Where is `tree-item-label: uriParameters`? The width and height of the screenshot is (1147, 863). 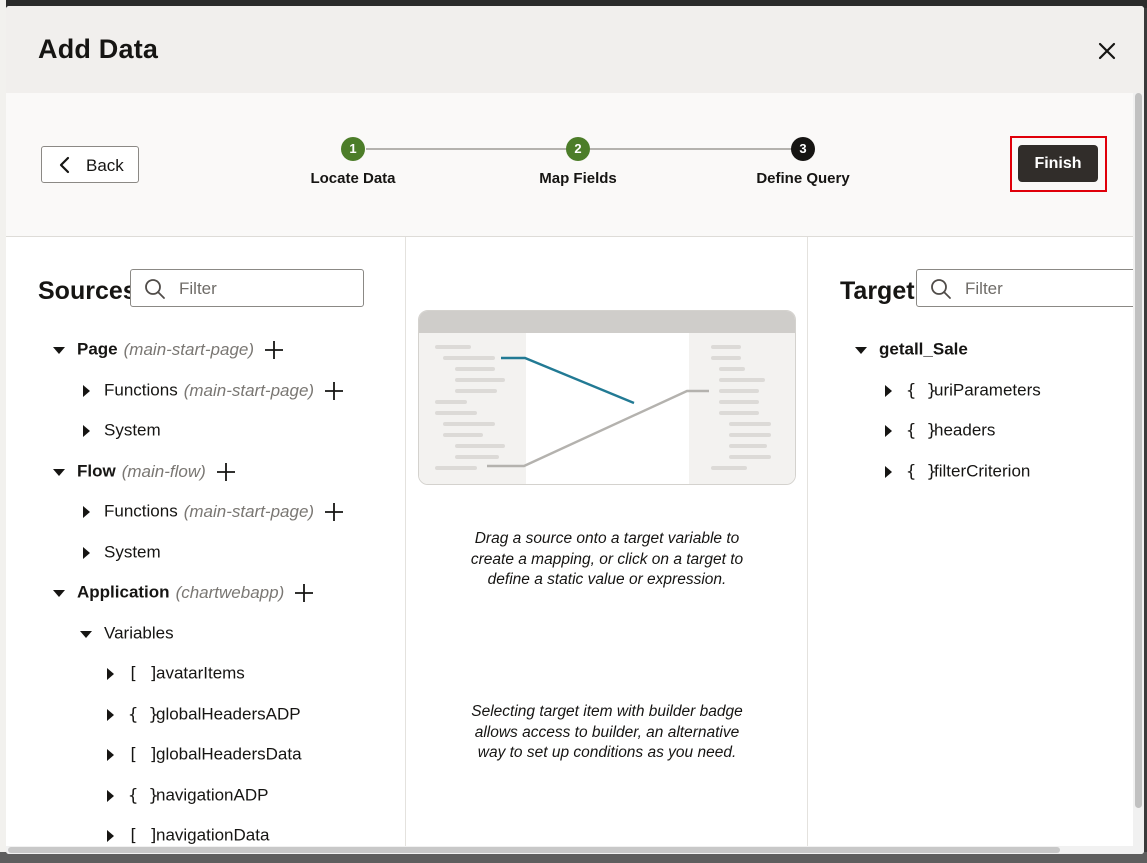
tree-item-label: uriParameters is located at coordinates (987, 390).